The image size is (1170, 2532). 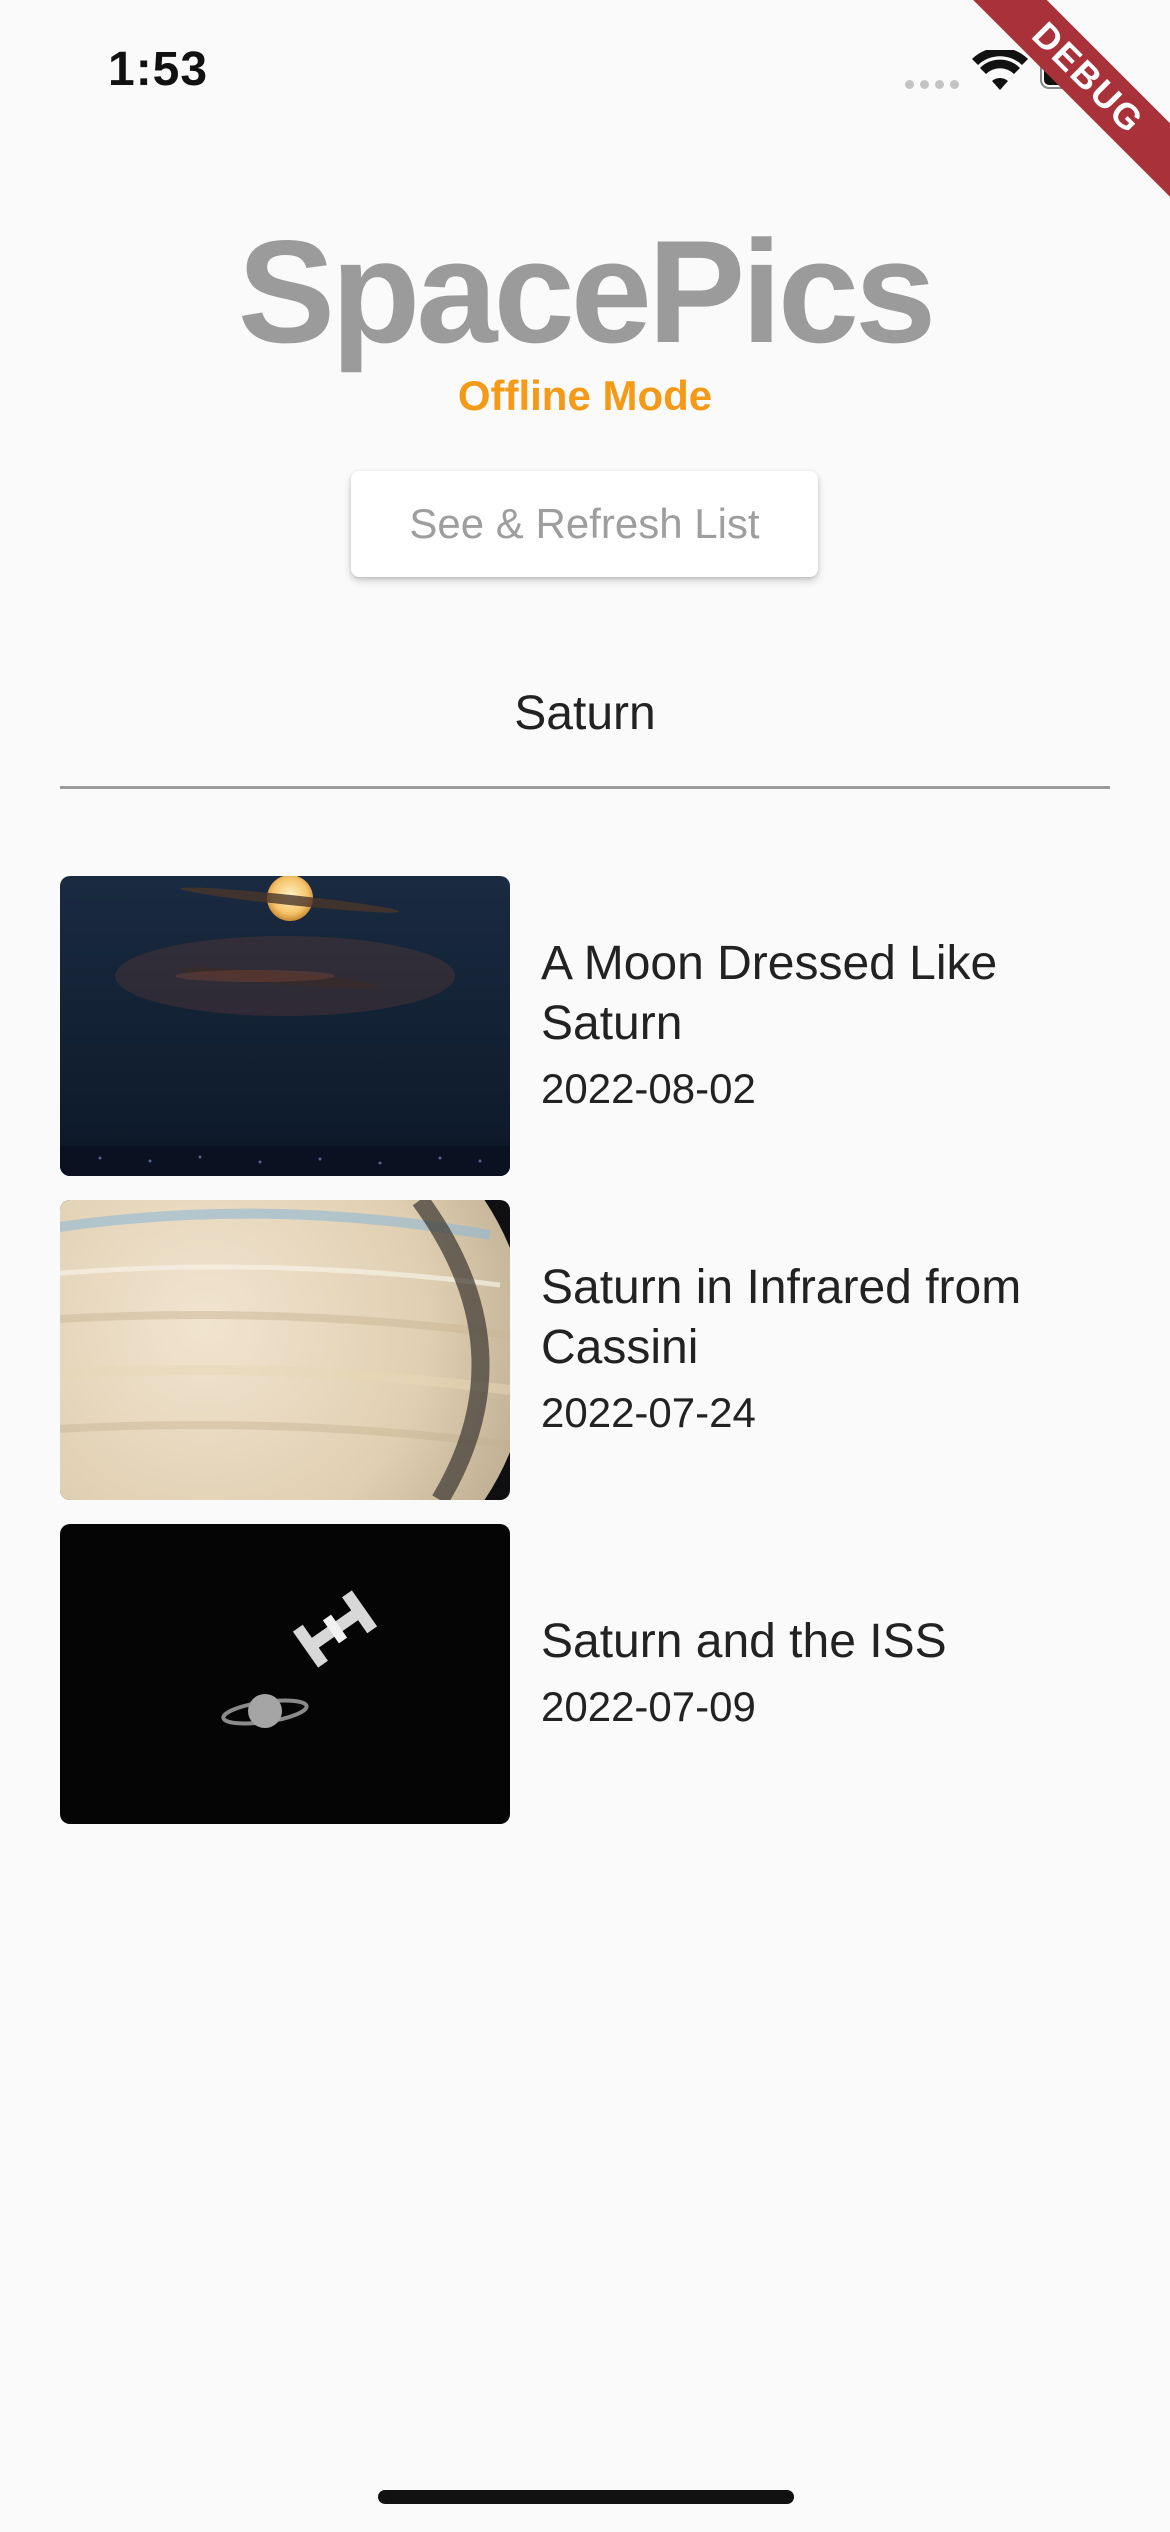 What do you see at coordinates (585, 1674) in the screenshot?
I see `list-item: Saturn and the ISS 2022-07-09` at bounding box center [585, 1674].